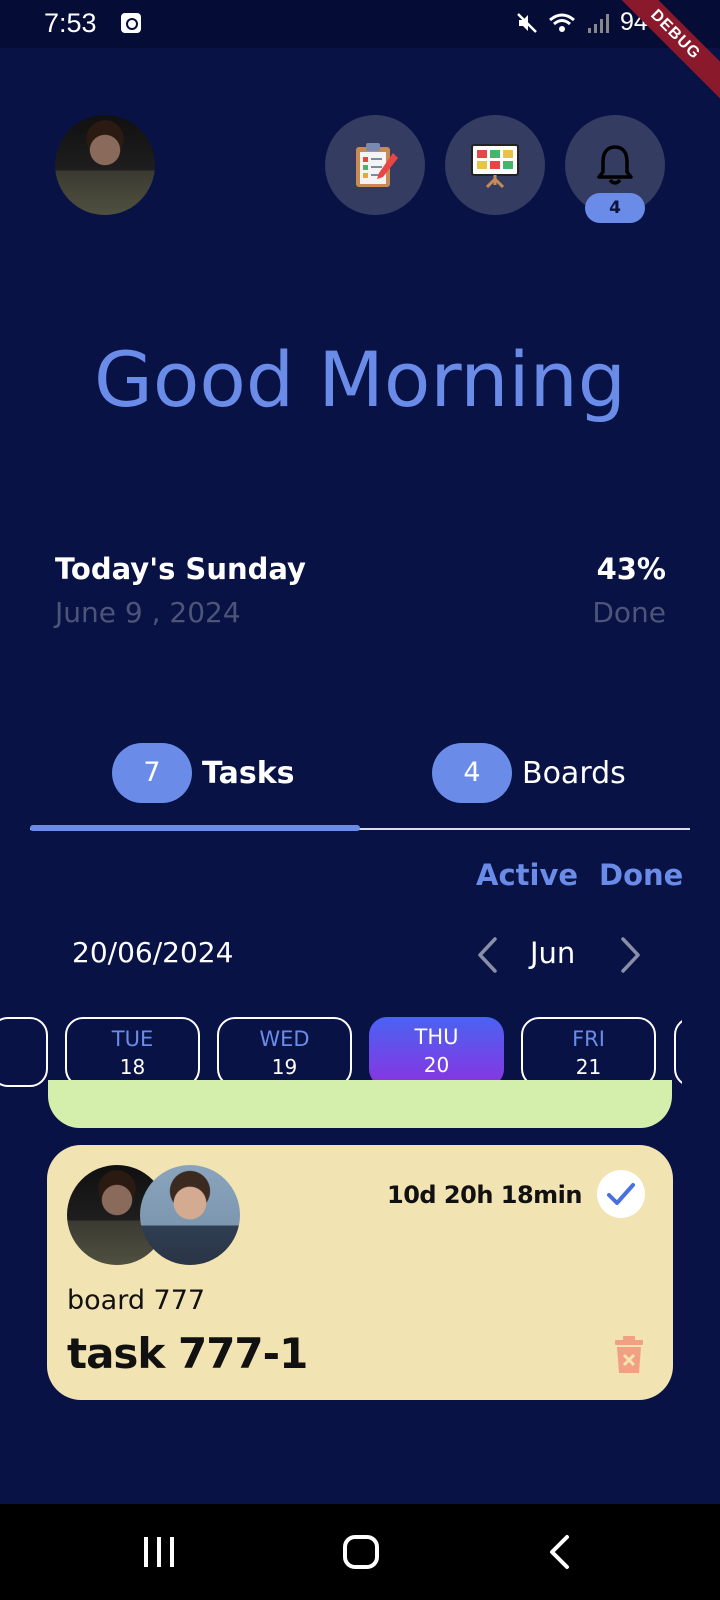 This screenshot has height=1600, width=720. I want to click on task-title: task 777-1, so click(187, 1353).